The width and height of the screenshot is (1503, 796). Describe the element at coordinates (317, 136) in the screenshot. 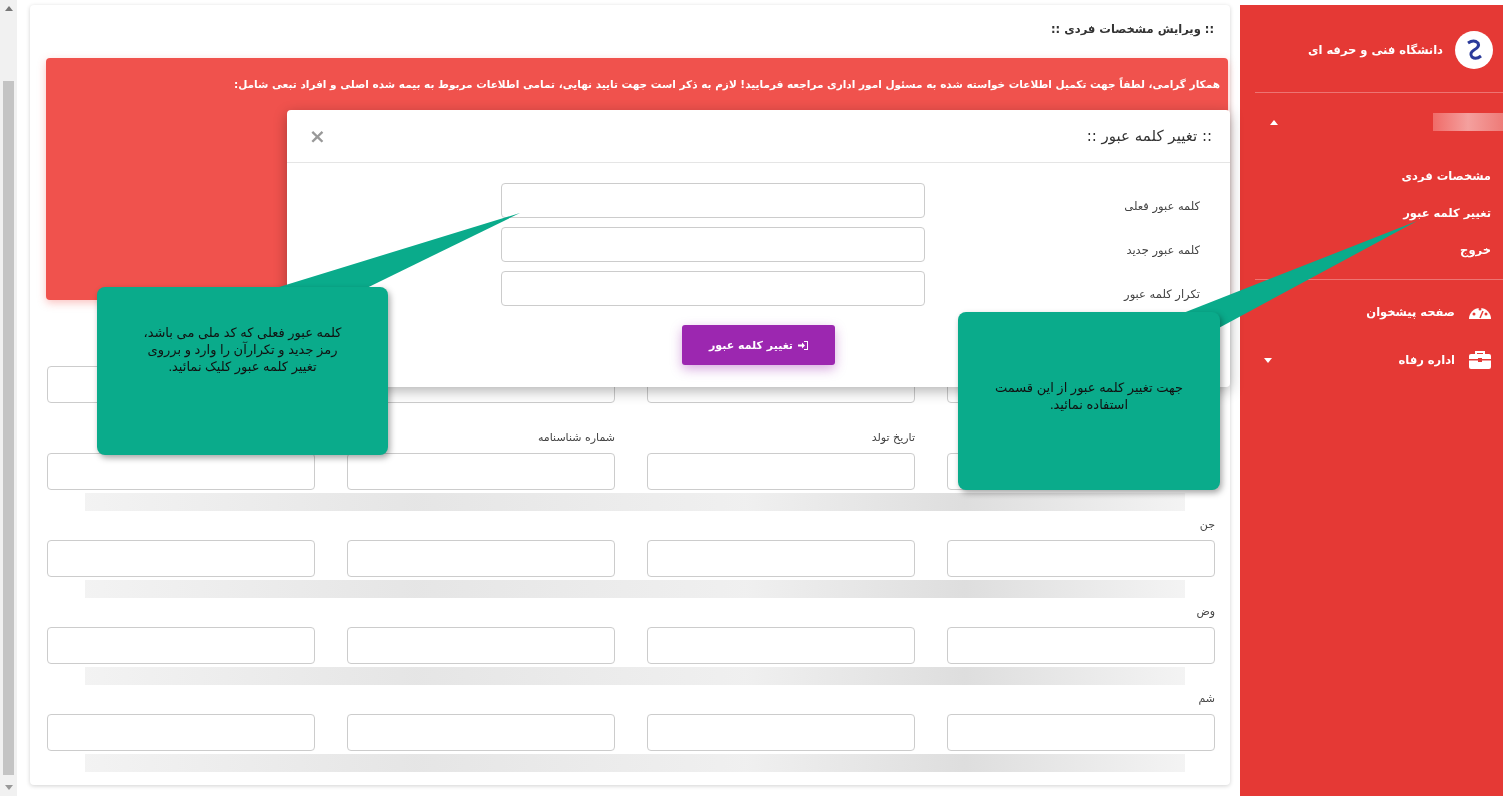

I see `close-button: ×` at that location.